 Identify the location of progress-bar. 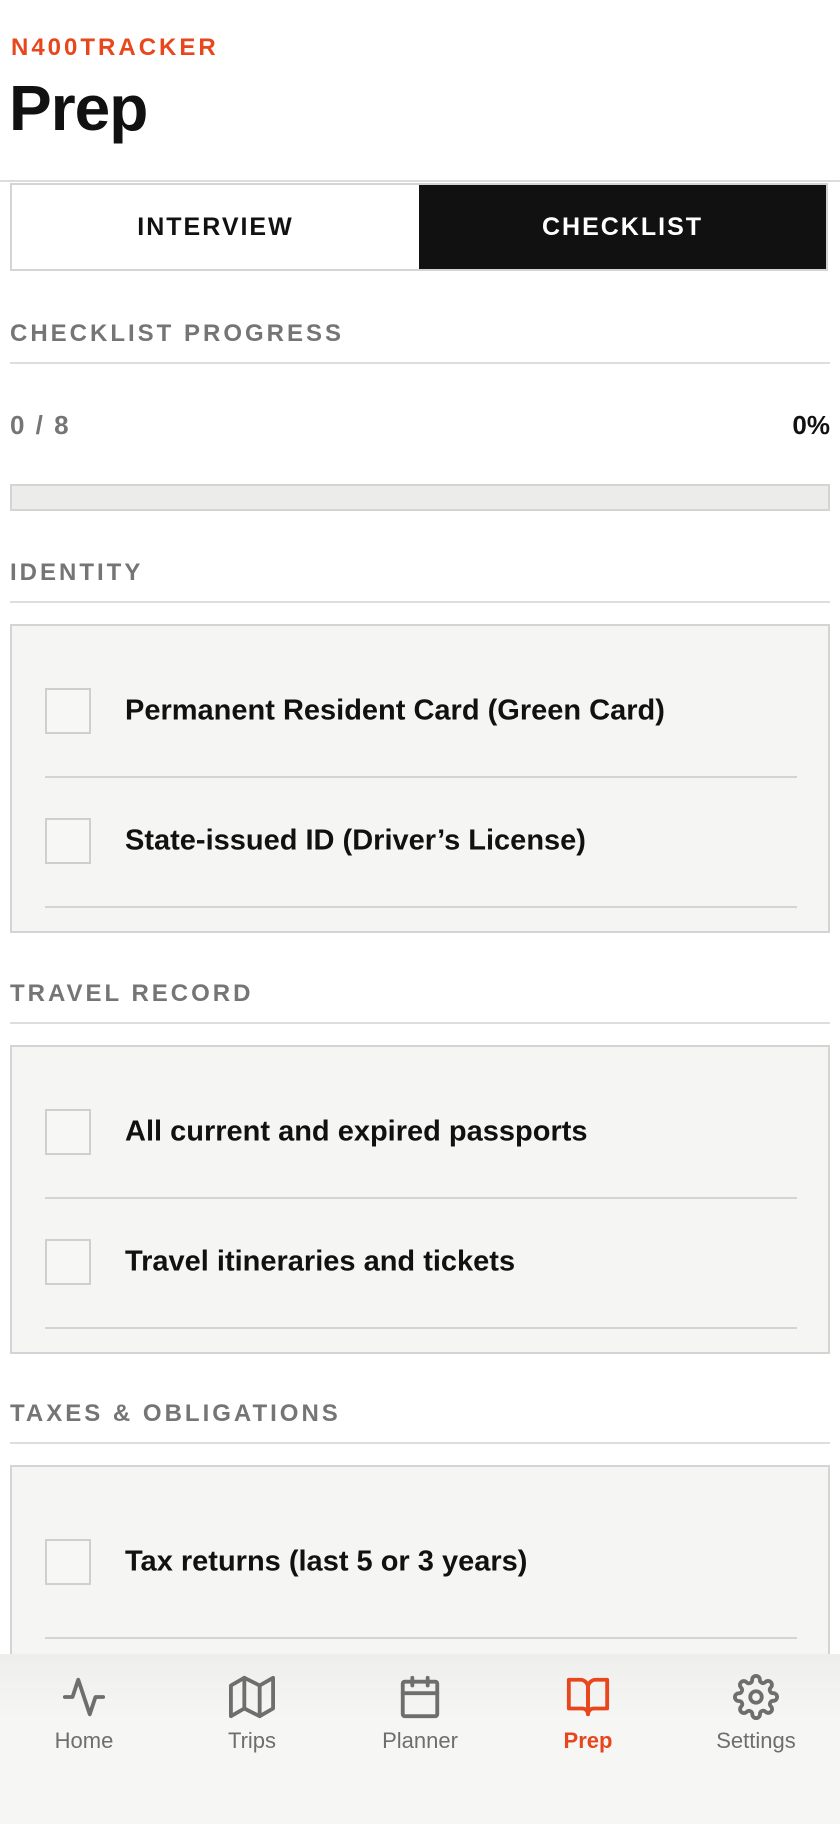
(420, 497).